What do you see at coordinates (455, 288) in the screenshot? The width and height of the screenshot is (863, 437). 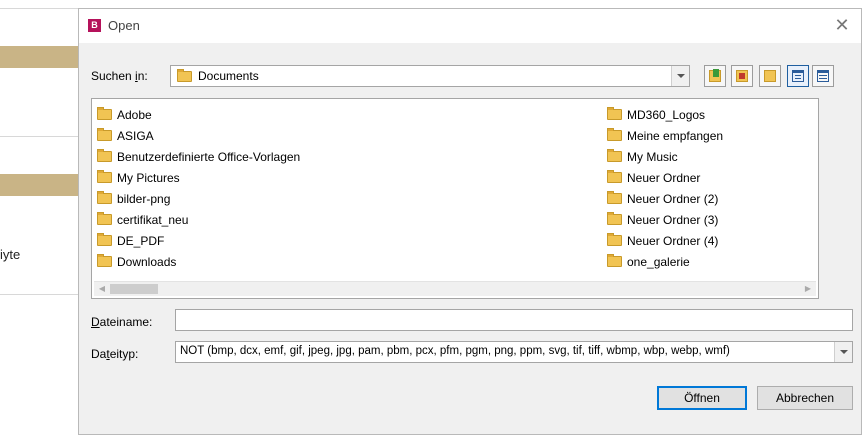 I see `horizontal-scrollbar: ◀ ▶` at bounding box center [455, 288].